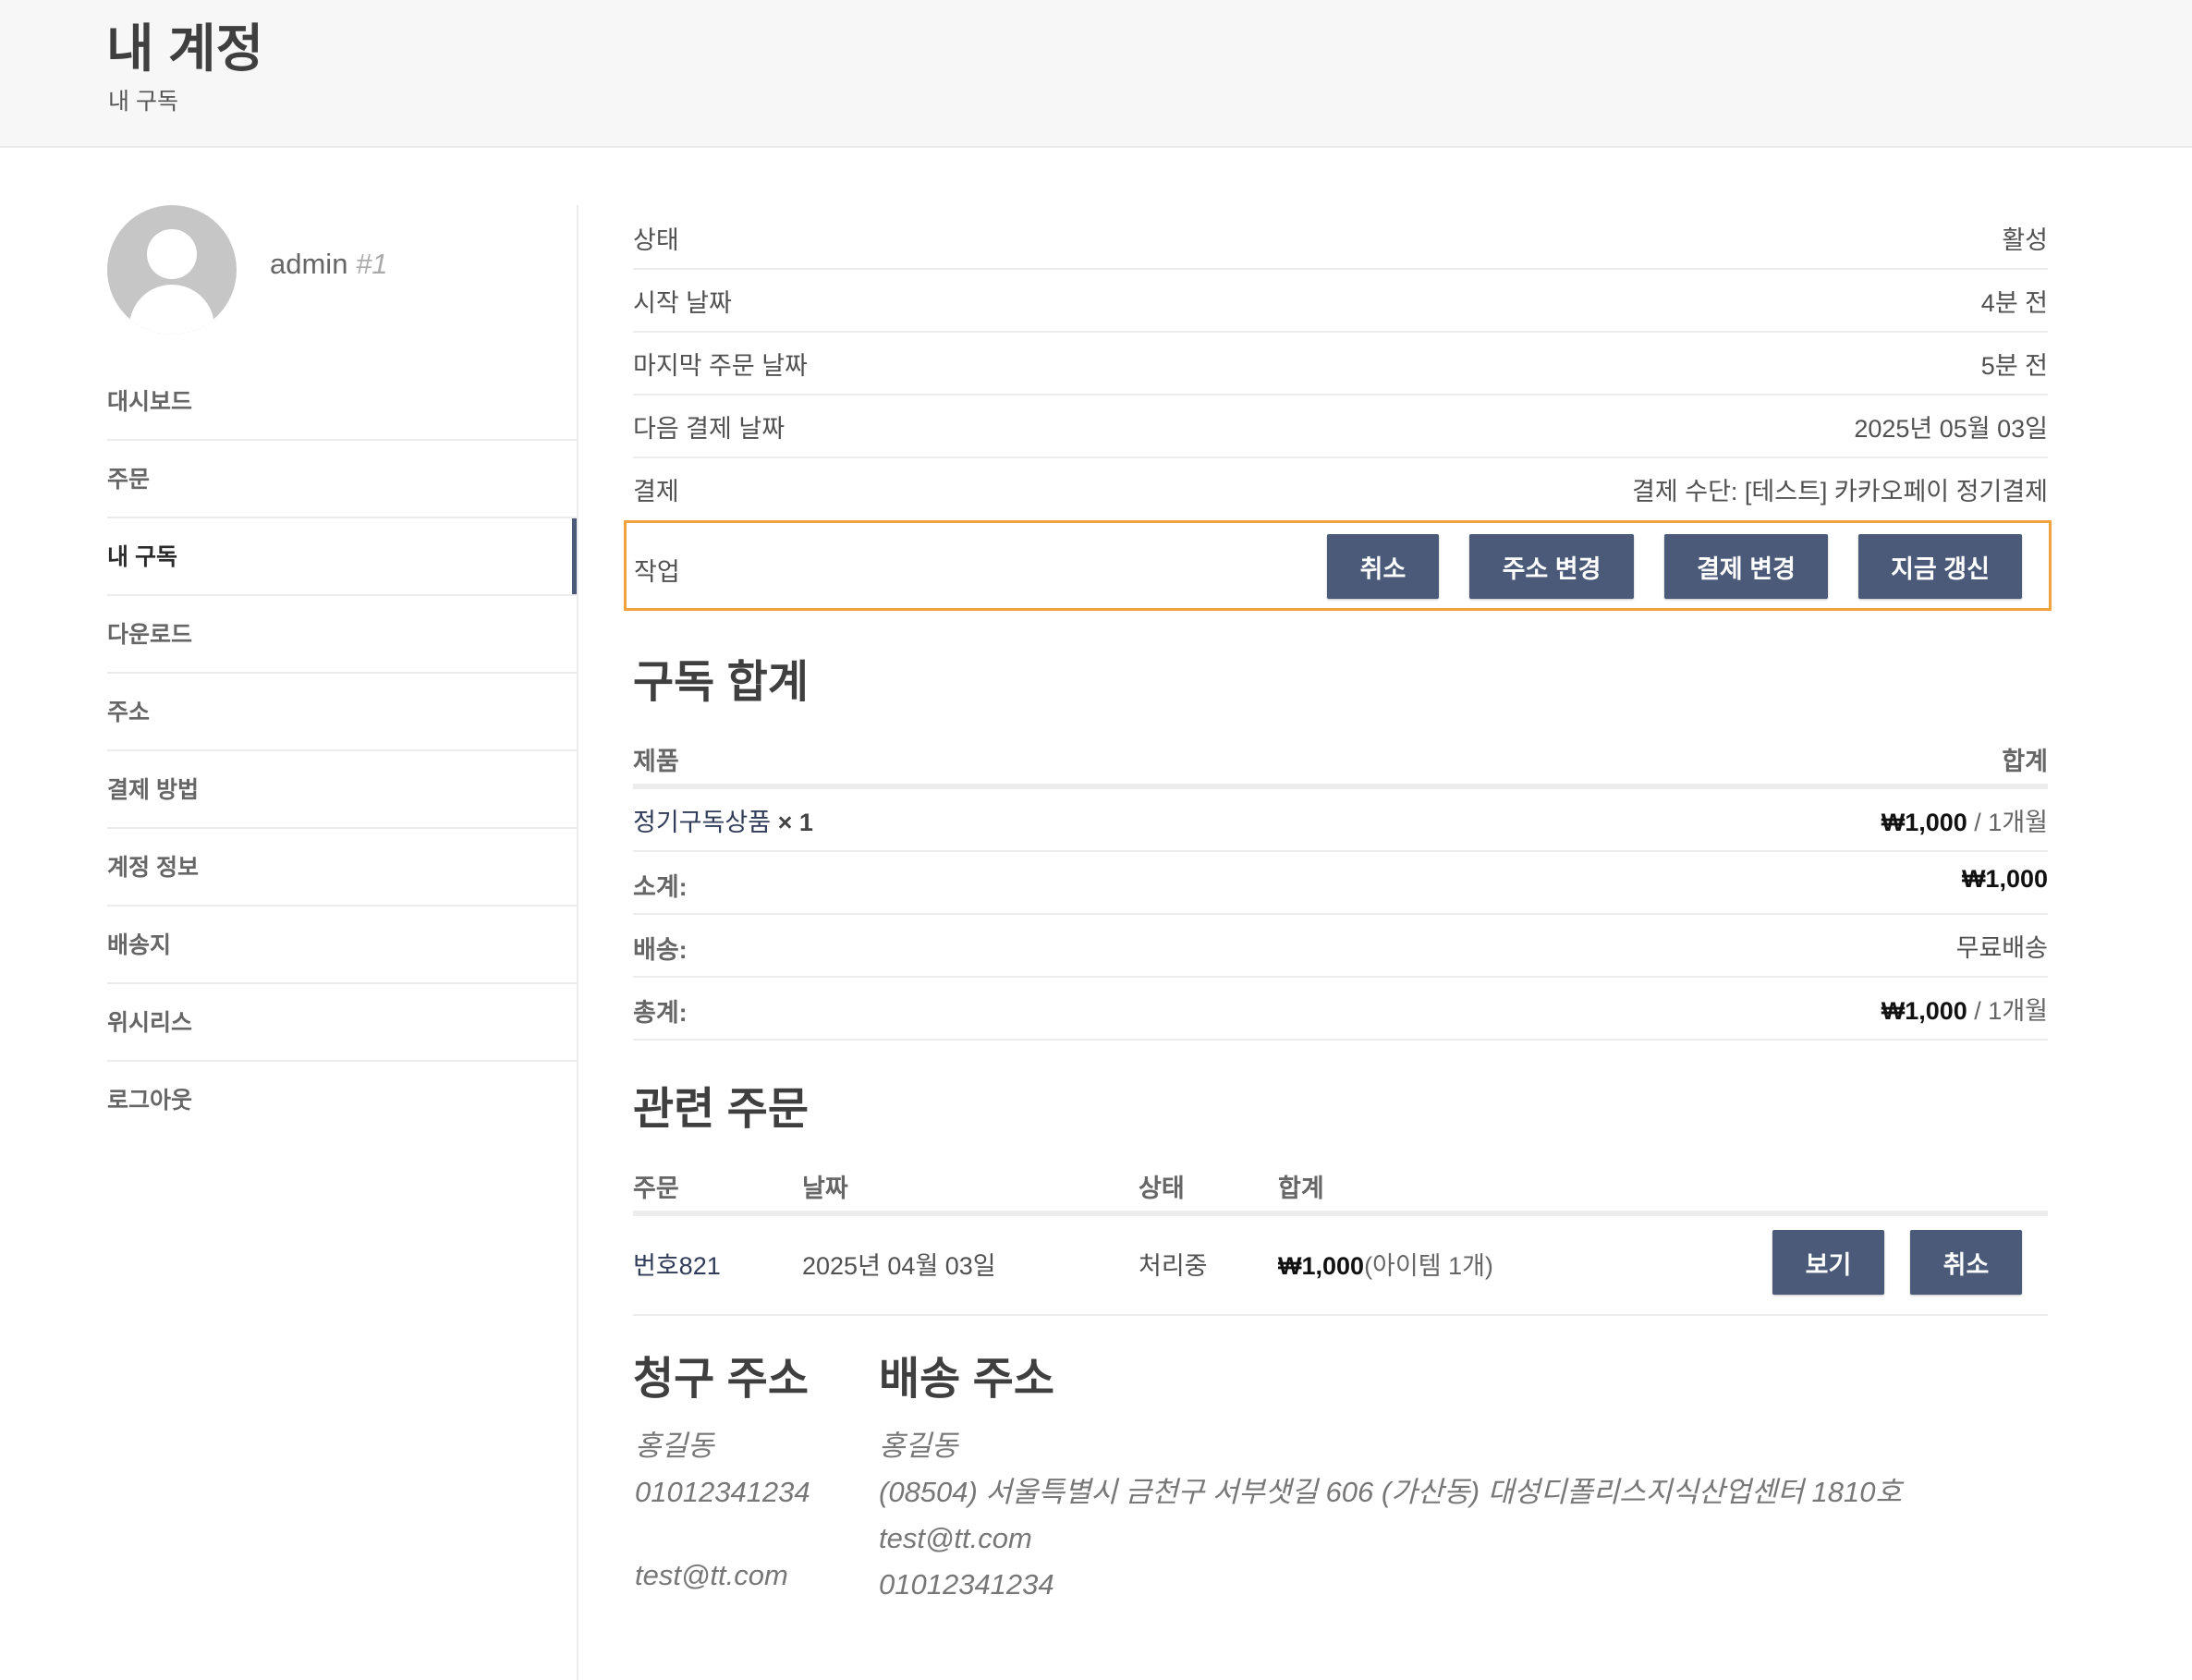 This screenshot has width=2192, height=1680. What do you see at coordinates (709, 429) in the screenshot?
I see `detail-label: 다음 결제 날짜` at bounding box center [709, 429].